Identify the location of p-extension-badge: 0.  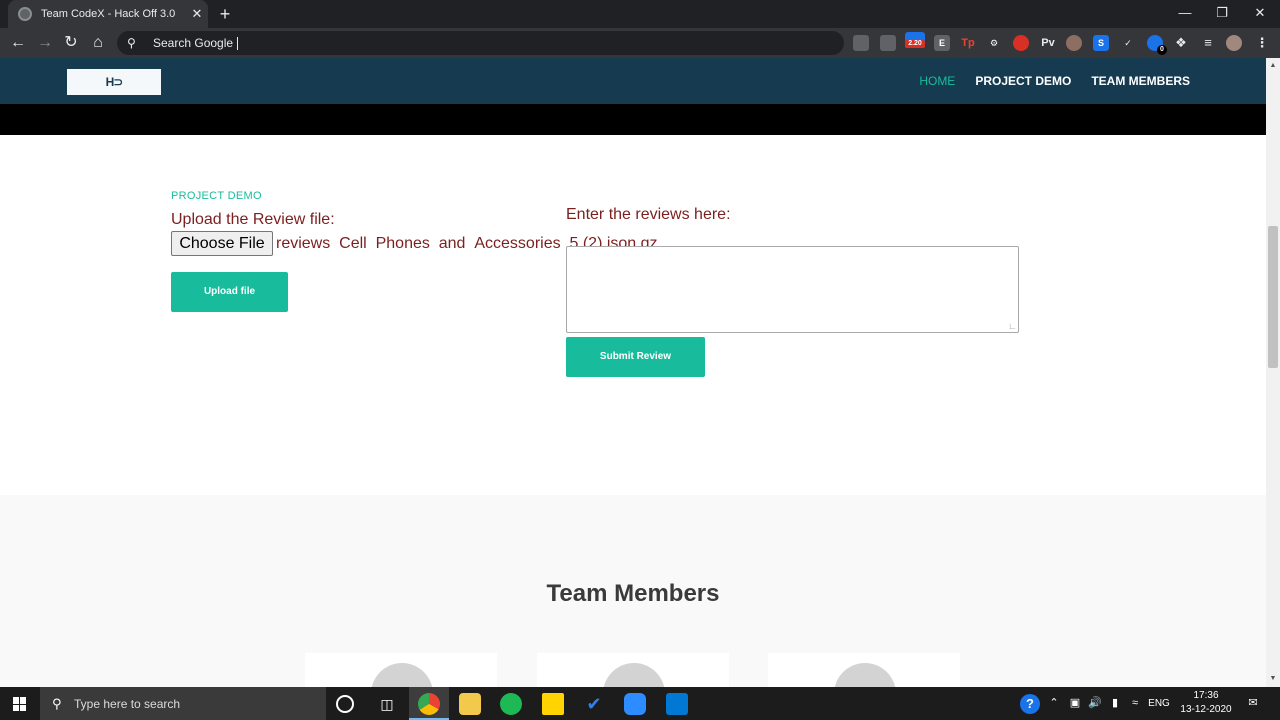
(1162, 50).